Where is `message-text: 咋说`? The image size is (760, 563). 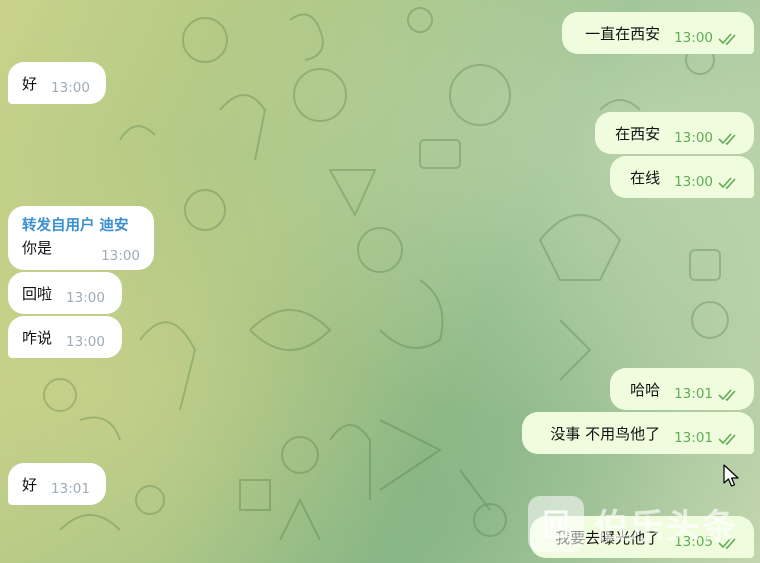 message-text: 咋说 is located at coordinates (37, 337).